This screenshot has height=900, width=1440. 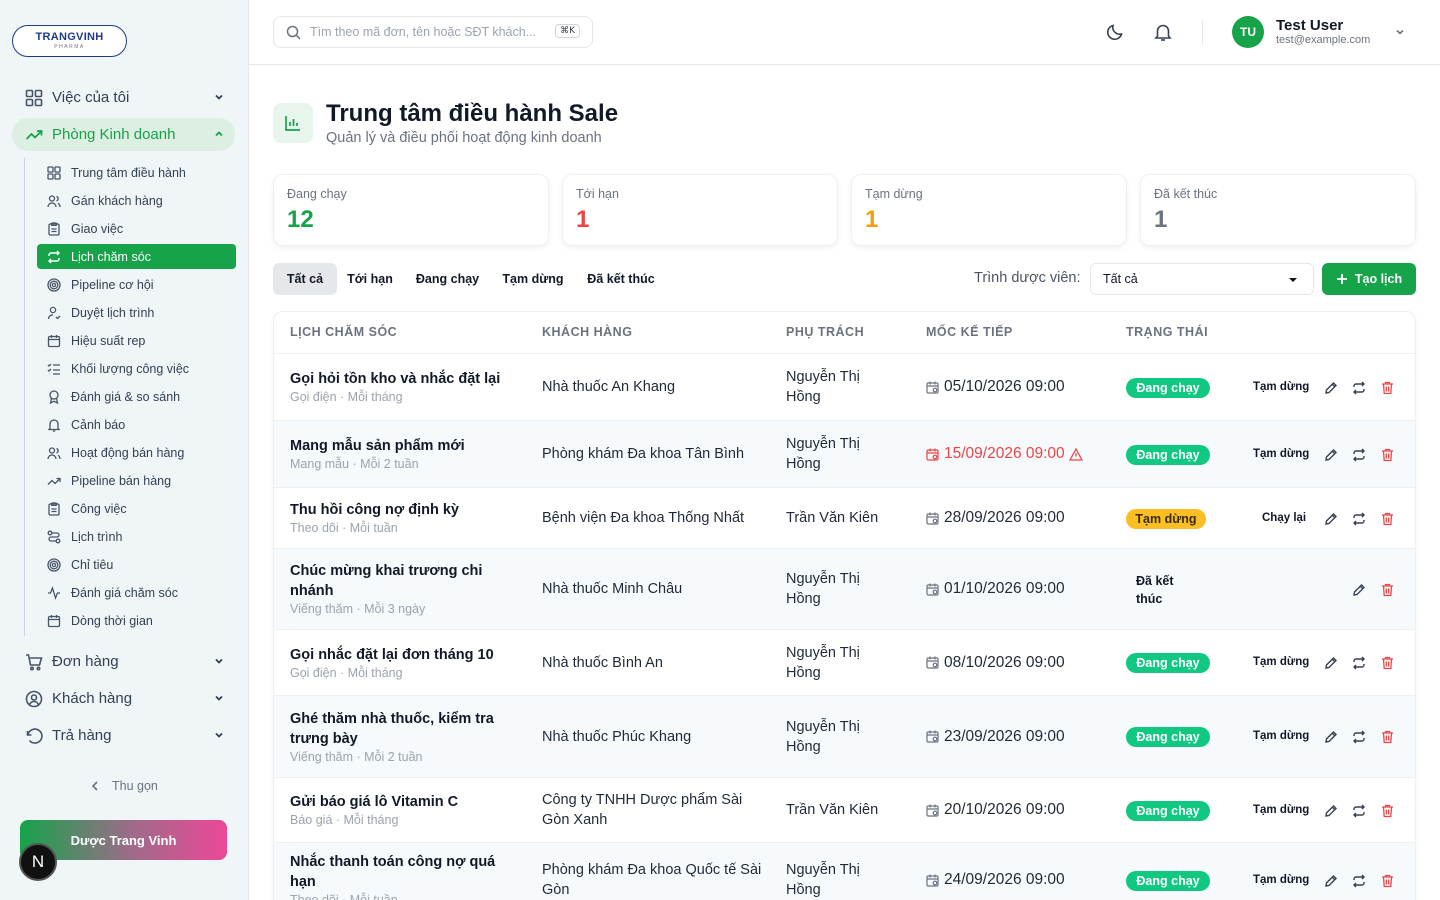 What do you see at coordinates (123, 698) in the screenshot?
I see `sidebar-group-customers: Khách hàng` at bounding box center [123, 698].